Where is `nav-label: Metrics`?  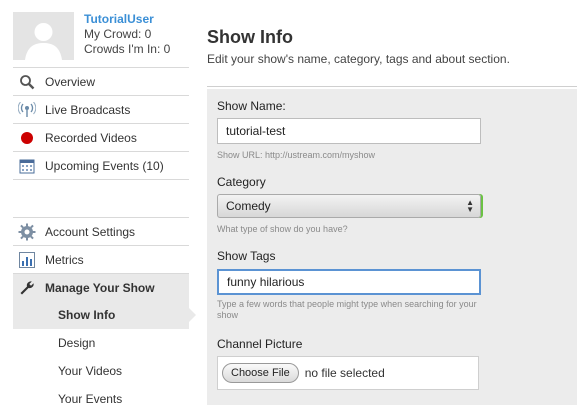 nav-label: Metrics is located at coordinates (64, 259).